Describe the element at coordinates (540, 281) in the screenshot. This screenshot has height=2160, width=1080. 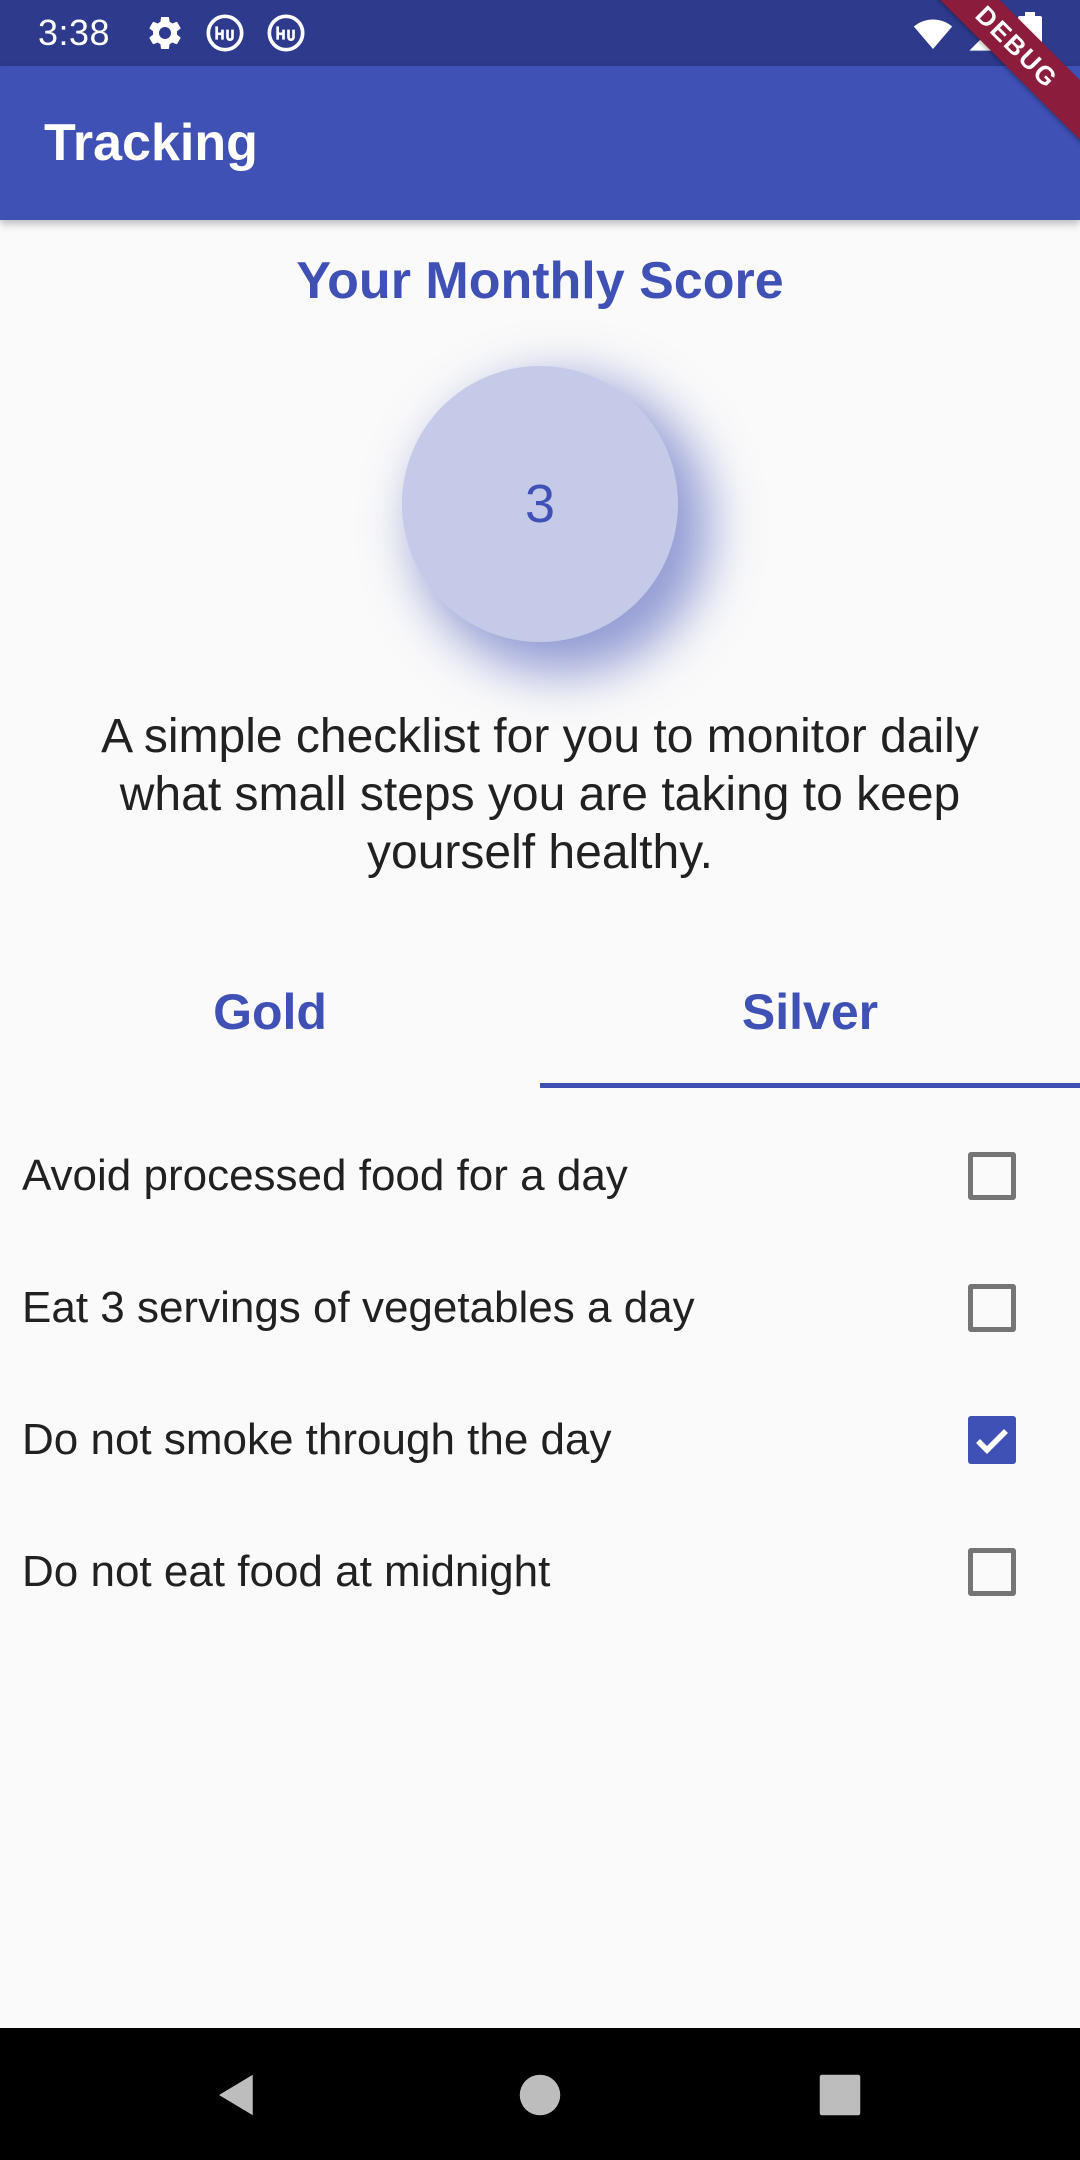
I see `score-title: Your Monthly Score` at that location.